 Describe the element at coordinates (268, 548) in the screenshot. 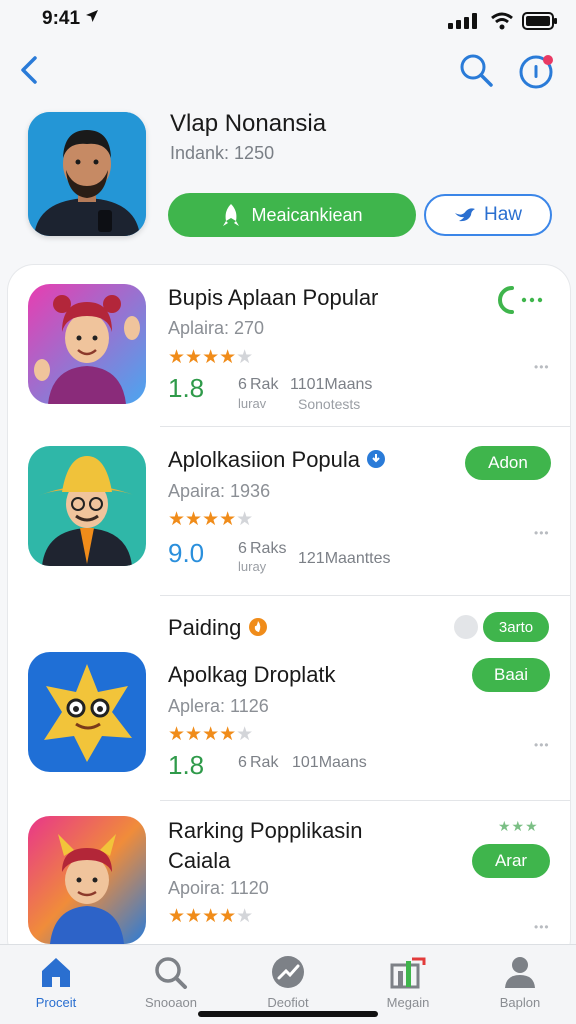

I see `meta-primary: Raks` at that location.